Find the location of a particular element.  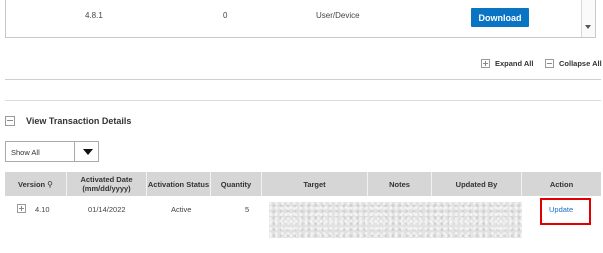

column-label-target: Target is located at coordinates (314, 184).